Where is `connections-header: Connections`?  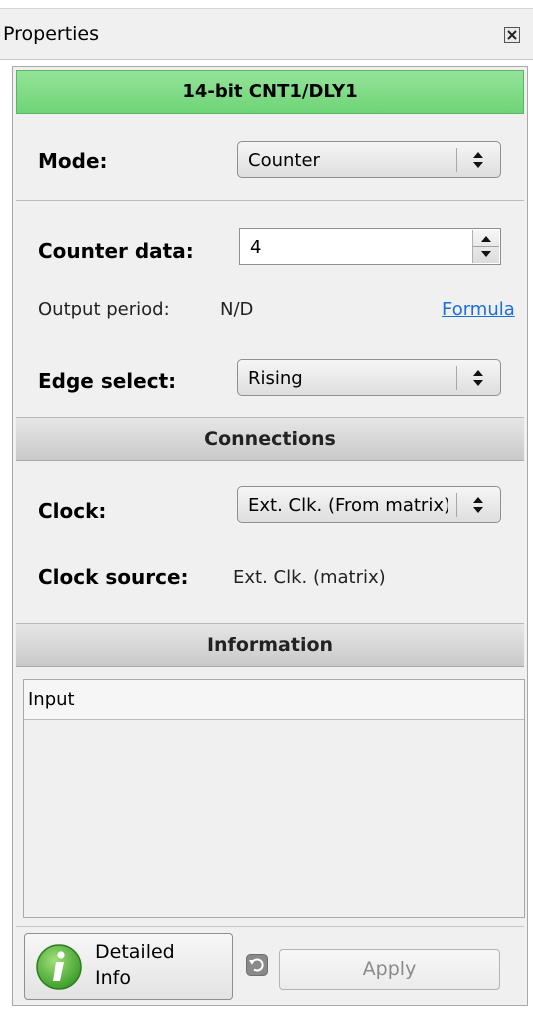
connections-header: Connections is located at coordinates (270, 439).